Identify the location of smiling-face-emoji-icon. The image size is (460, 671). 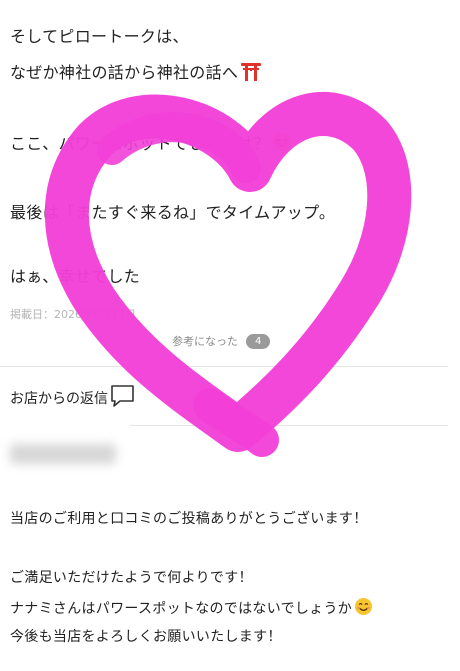
(363, 609).